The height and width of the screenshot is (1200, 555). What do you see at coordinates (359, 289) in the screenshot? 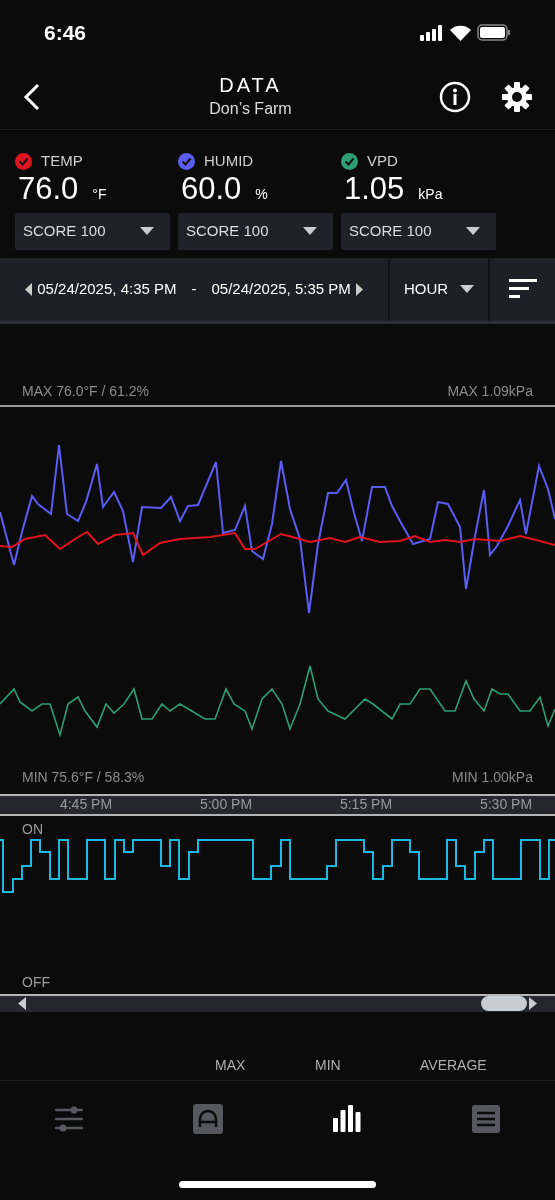
I see `next-icon` at bounding box center [359, 289].